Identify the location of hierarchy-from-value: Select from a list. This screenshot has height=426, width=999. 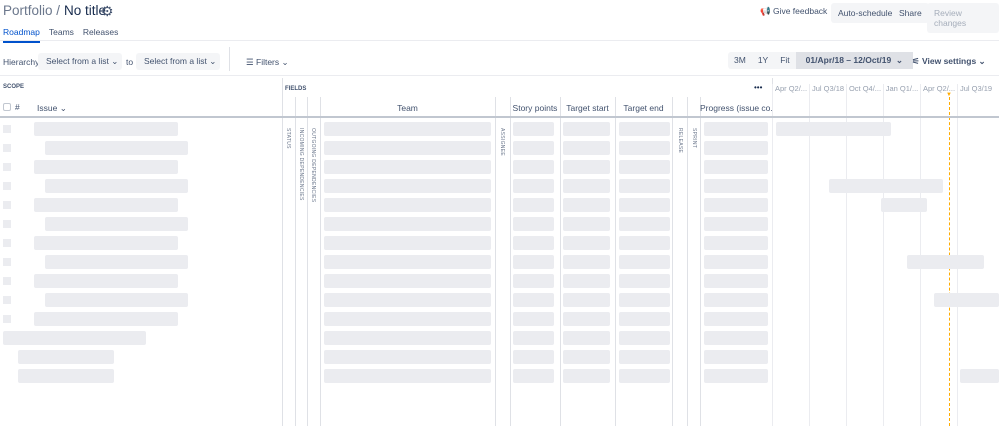
(77, 61).